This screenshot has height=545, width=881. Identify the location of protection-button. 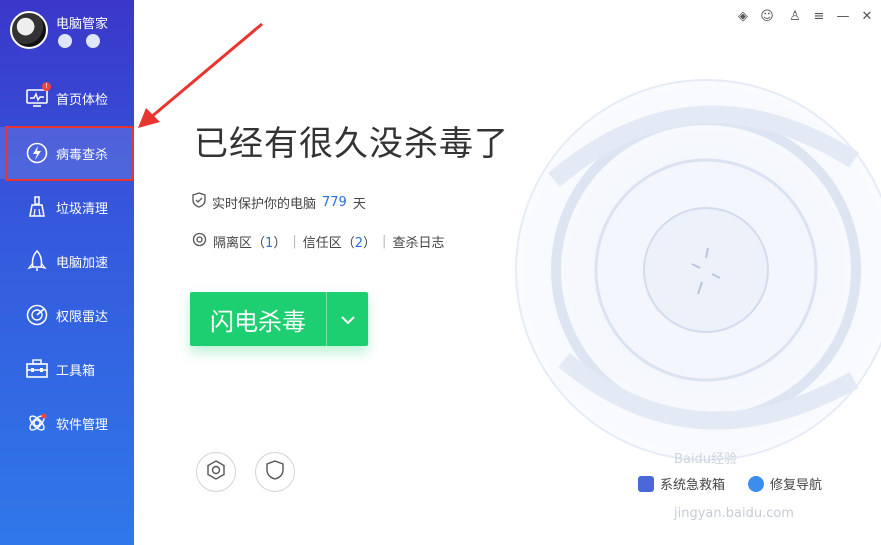
(275, 472).